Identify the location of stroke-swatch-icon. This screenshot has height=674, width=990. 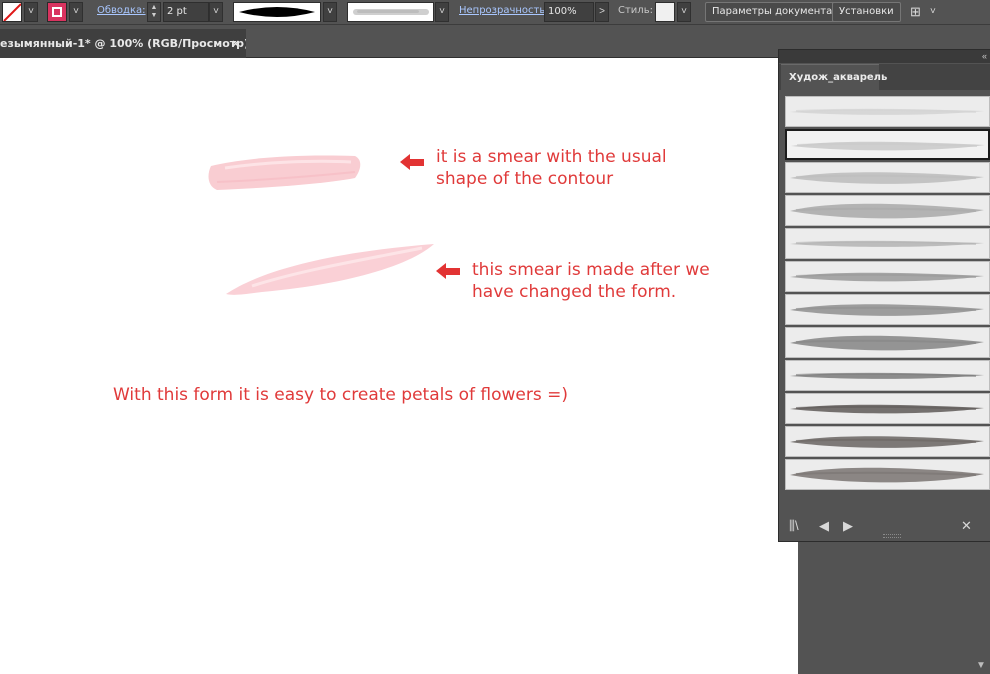
(57, 12).